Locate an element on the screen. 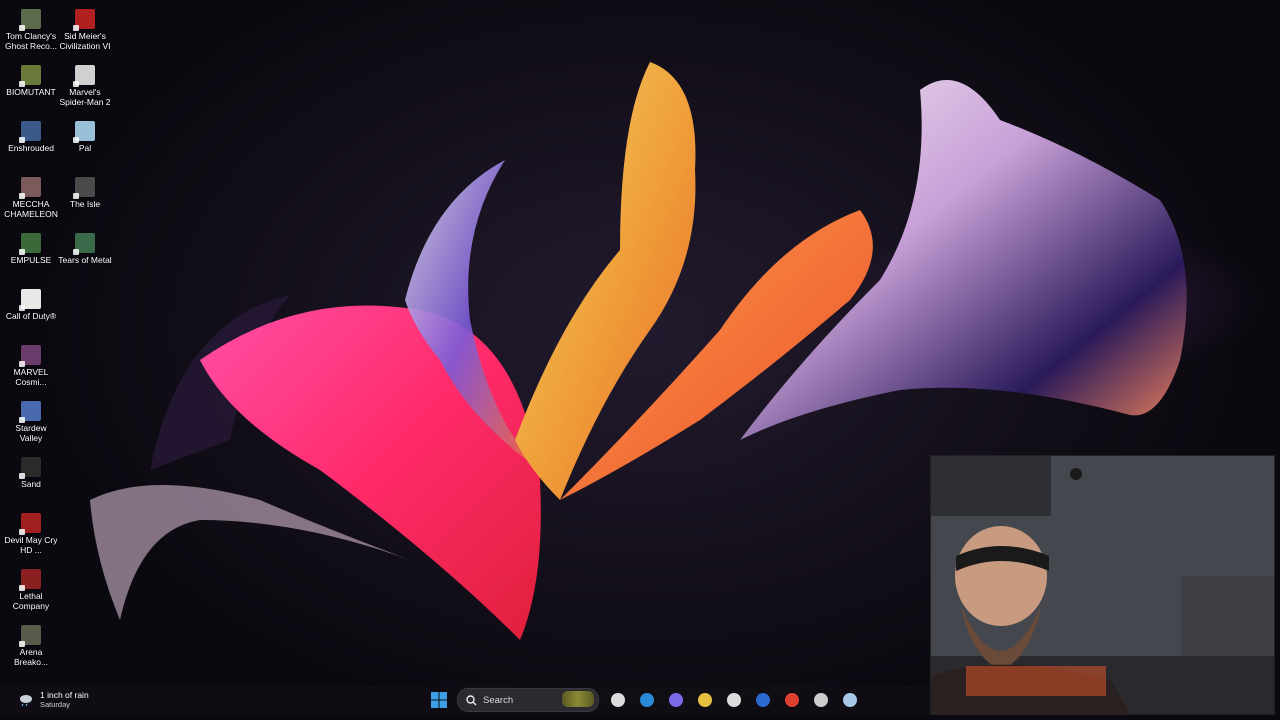 The height and width of the screenshot is (720, 1280). arena-breakout-icon is located at coordinates (31, 635).